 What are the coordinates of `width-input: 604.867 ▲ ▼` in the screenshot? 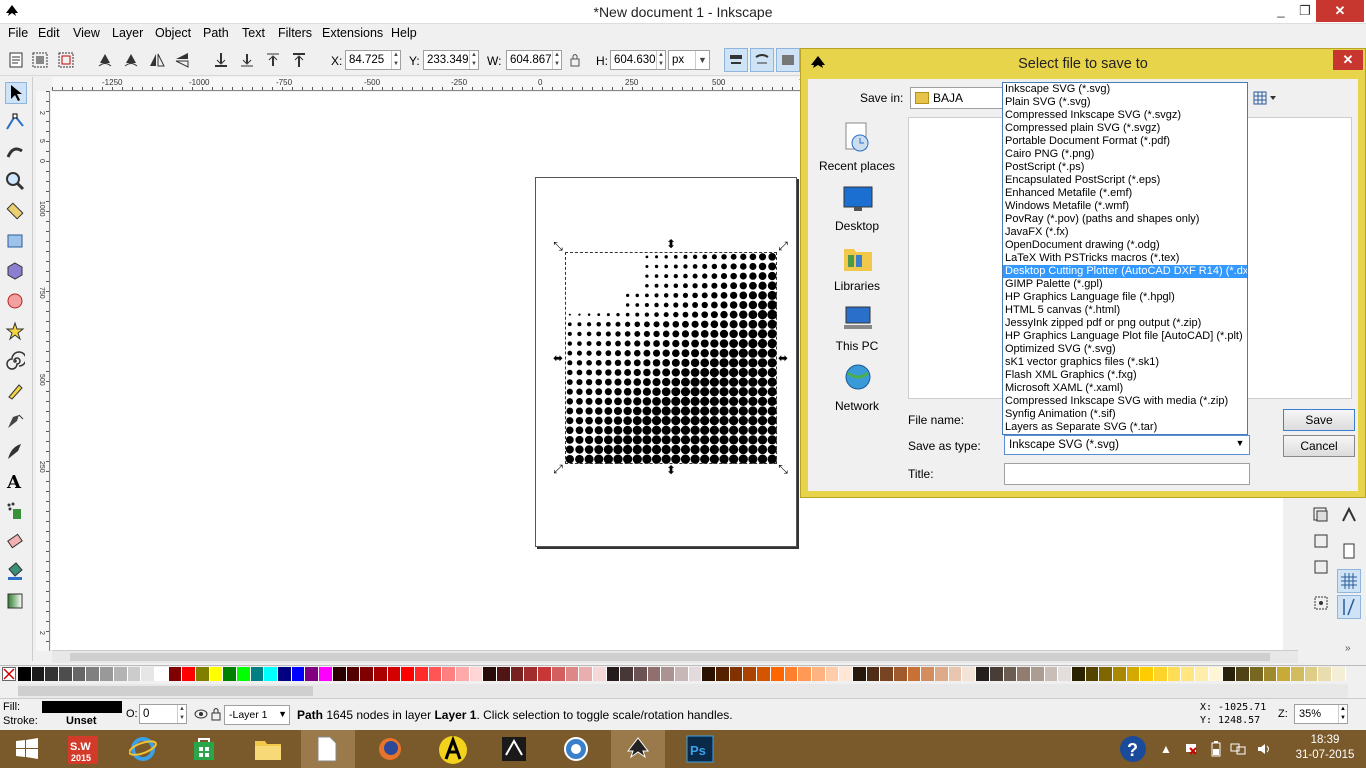 It's located at (534, 60).